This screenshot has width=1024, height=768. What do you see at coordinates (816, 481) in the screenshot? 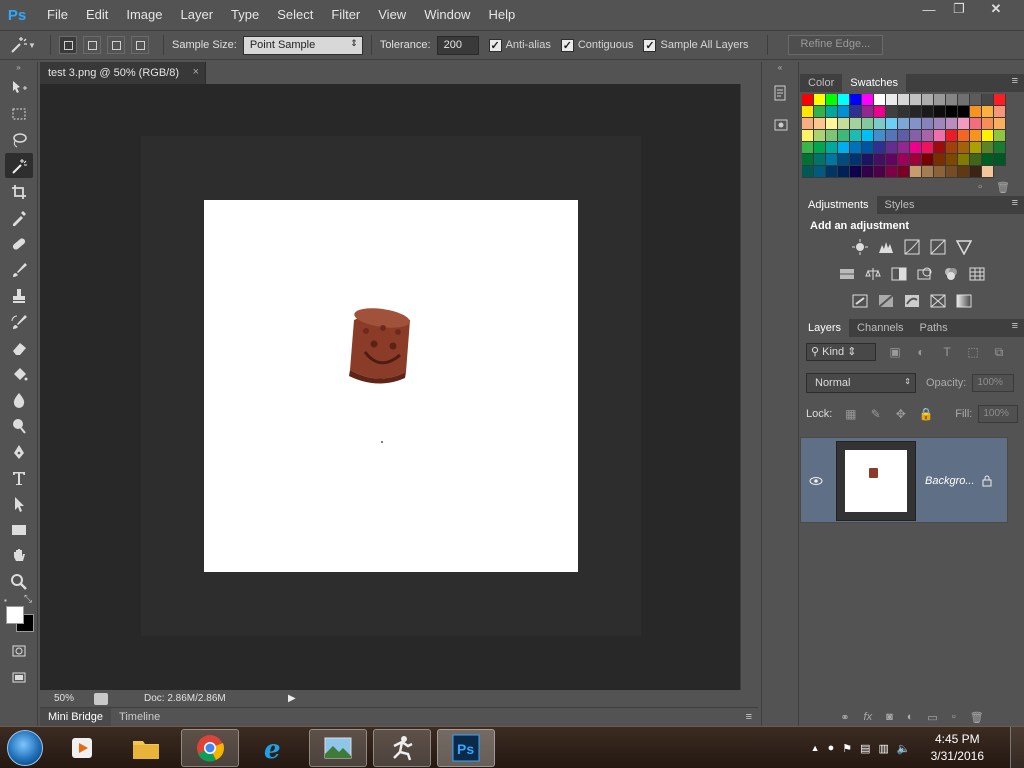
I see `visibility-eye-icon` at bounding box center [816, 481].